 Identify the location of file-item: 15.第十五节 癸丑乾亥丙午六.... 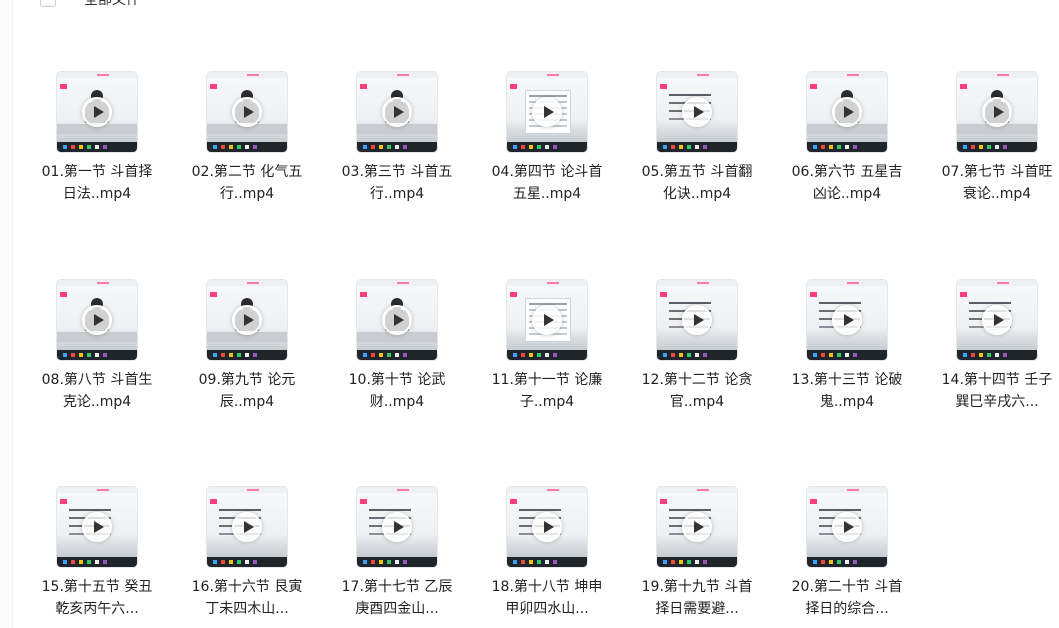
(97, 553).